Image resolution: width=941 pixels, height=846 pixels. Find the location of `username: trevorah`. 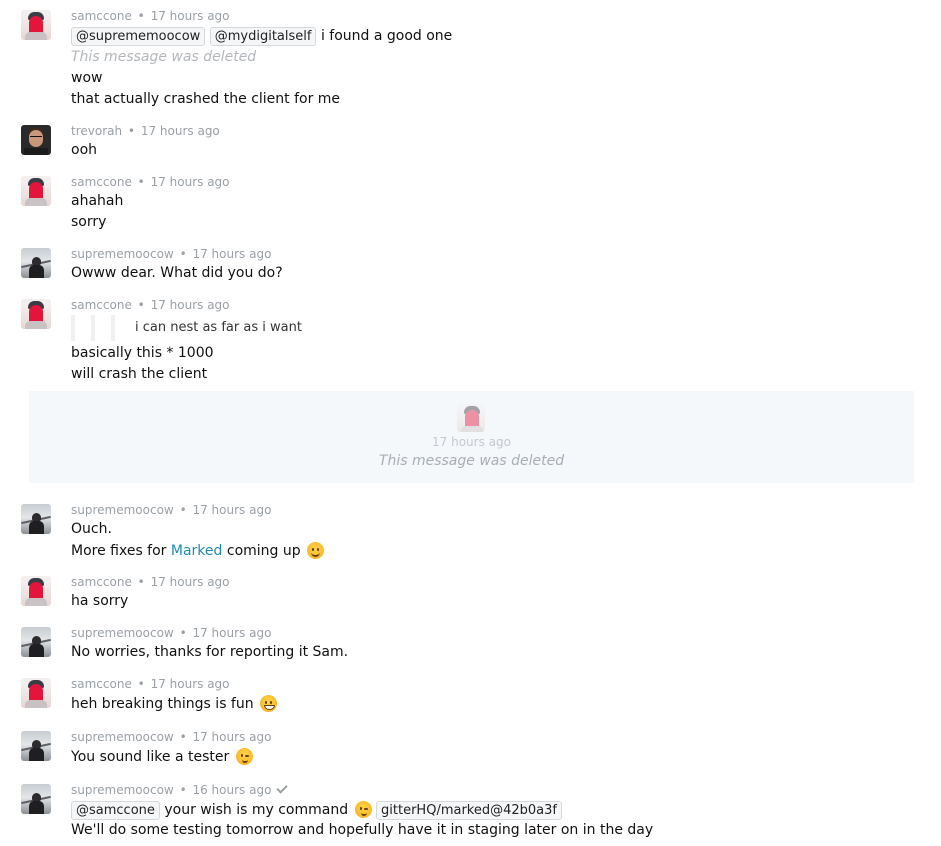

username: trevorah is located at coordinates (96, 131).